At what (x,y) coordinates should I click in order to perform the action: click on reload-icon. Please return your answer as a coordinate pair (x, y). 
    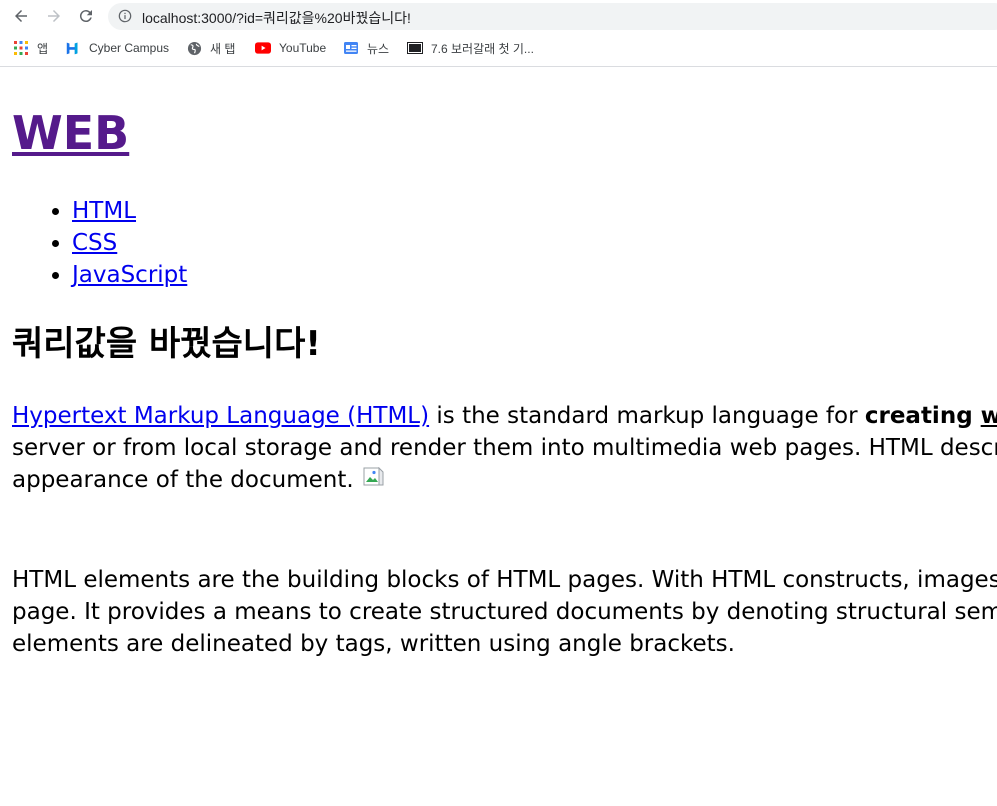
    Looking at the image, I should click on (85, 16).